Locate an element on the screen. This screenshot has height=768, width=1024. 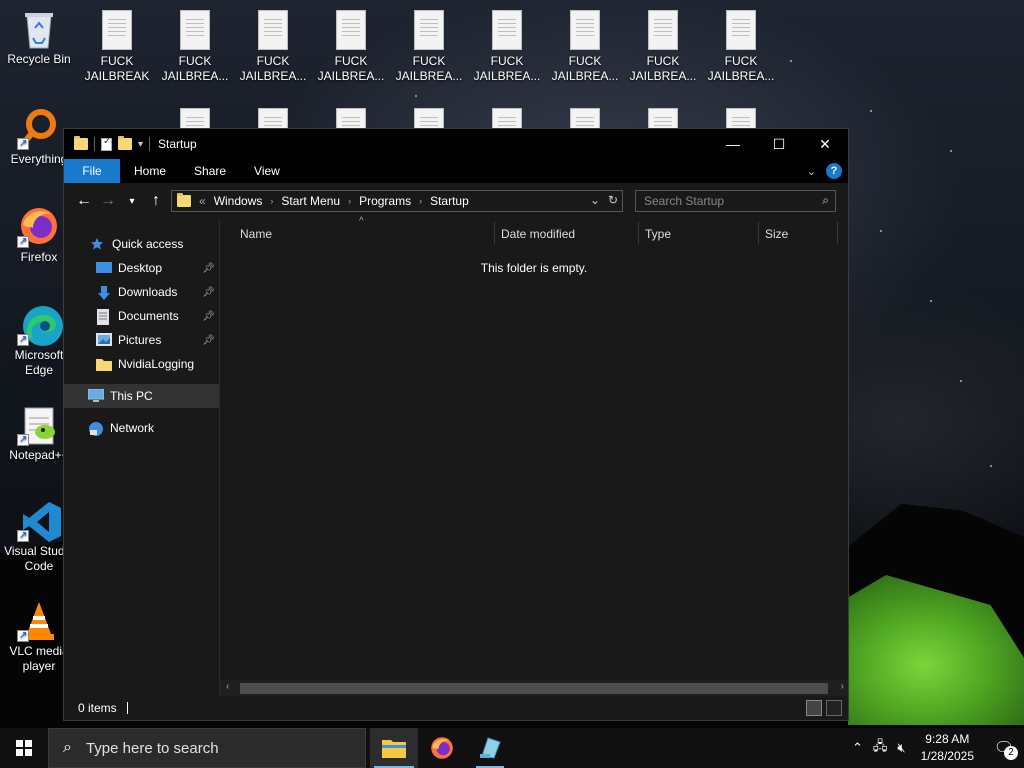
scroll-left-icon: ‹ is located at coordinates (227, 686).